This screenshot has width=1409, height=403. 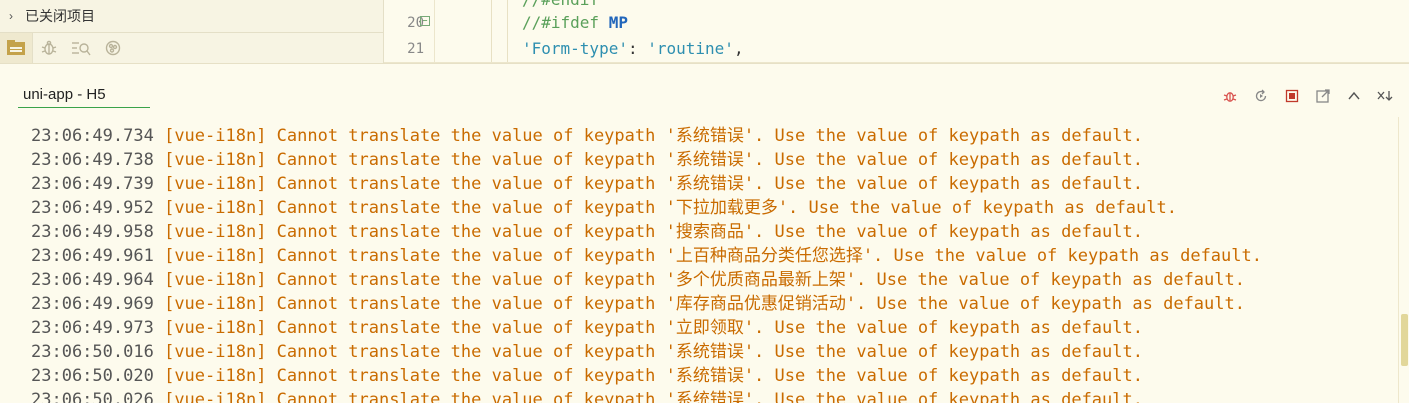 I want to click on code-punctuation: ,, so click(x=738, y=48).